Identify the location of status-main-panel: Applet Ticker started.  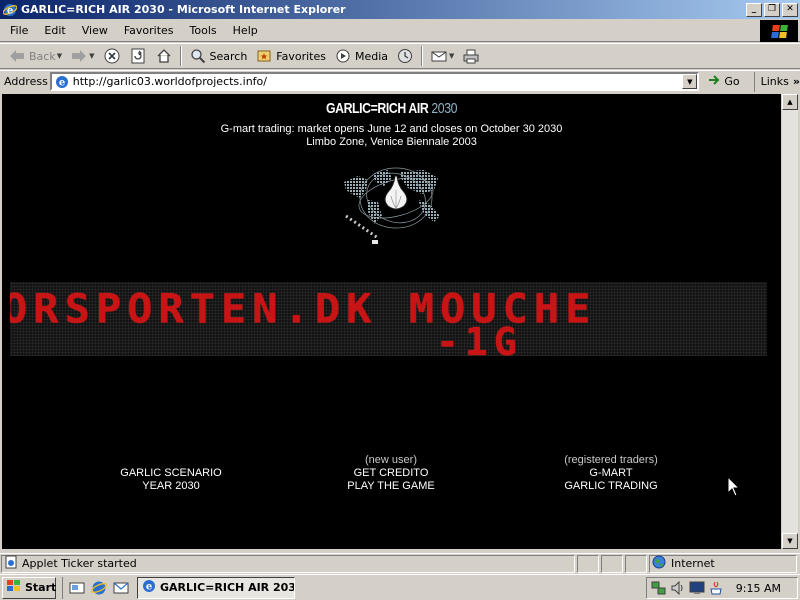
(288, 563).